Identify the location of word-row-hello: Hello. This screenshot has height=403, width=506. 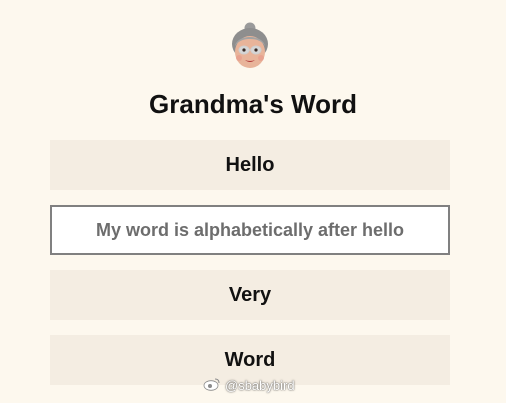
(250, 165).